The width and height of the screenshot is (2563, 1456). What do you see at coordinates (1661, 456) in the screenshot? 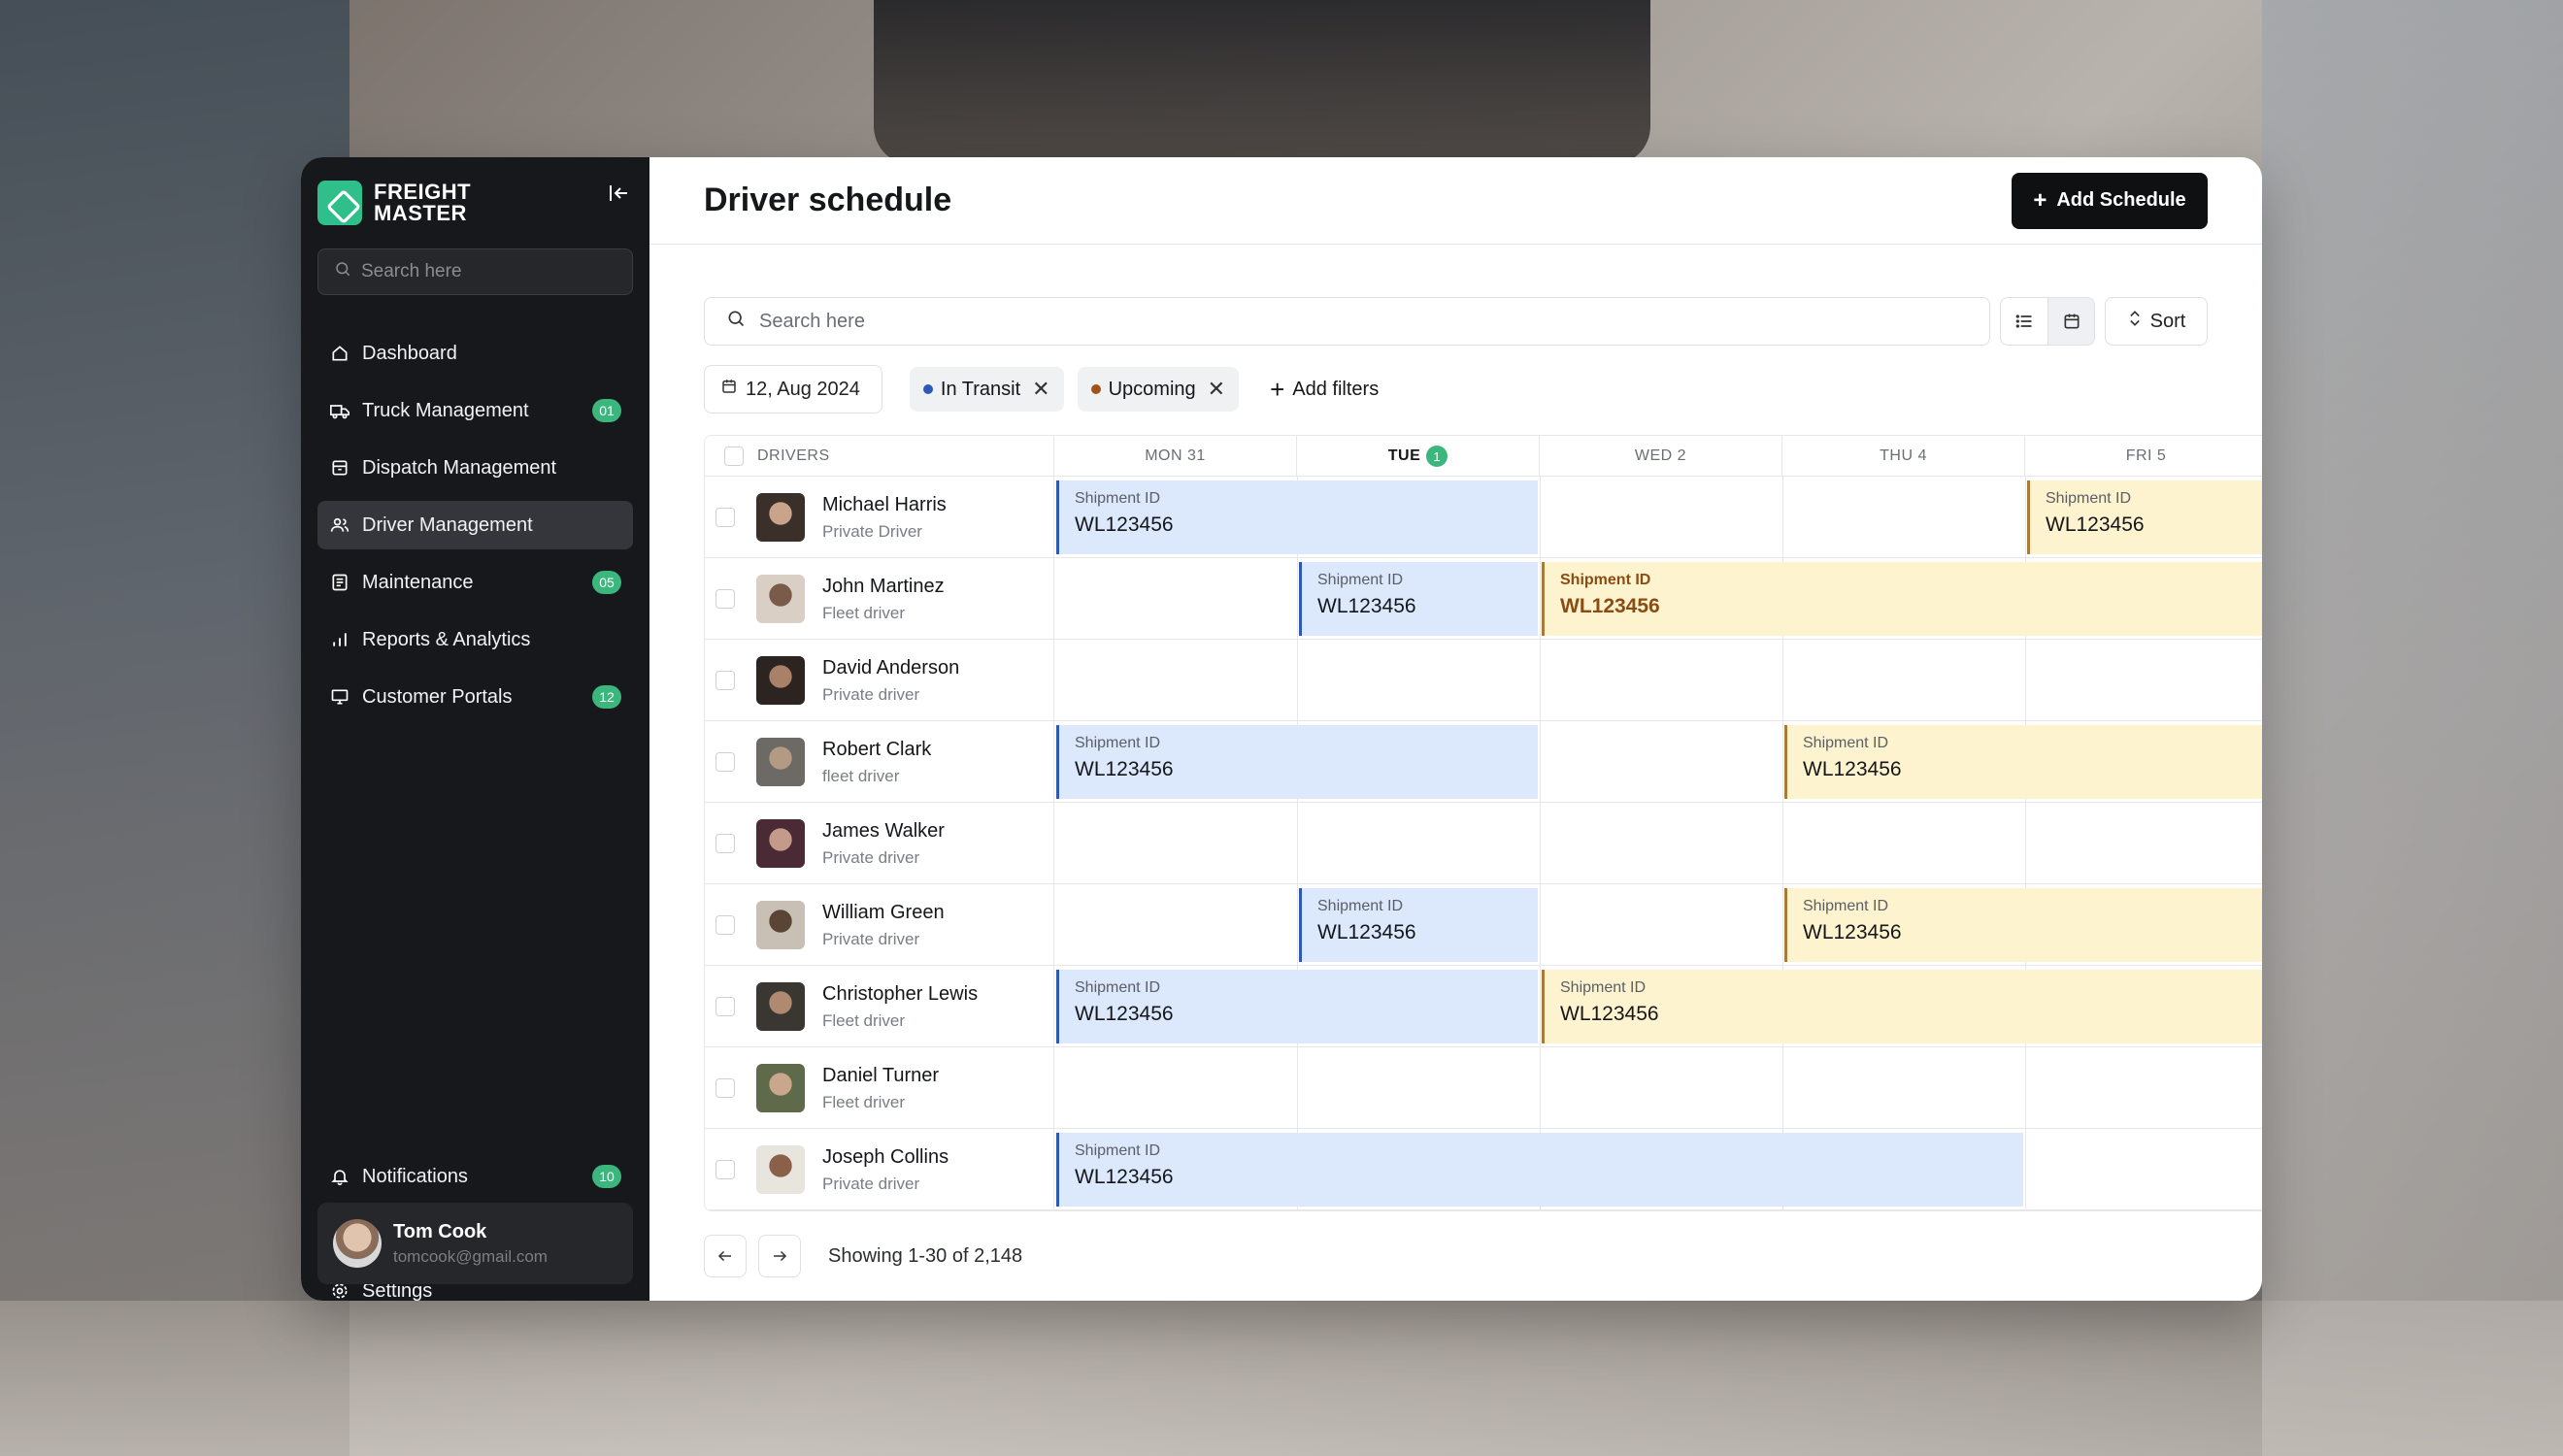
I see `day-column-header: WED 2` at bounding box center [1661, 456].